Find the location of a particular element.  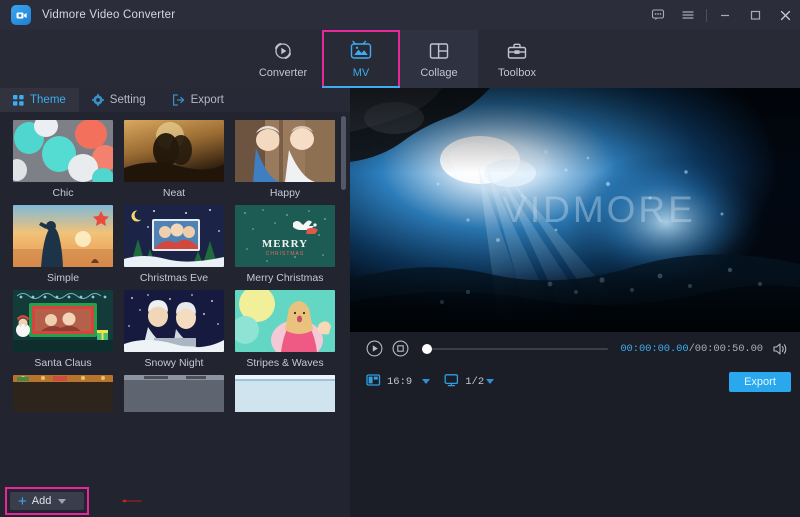

toolbox-icon is located at coordinates (517, 51).